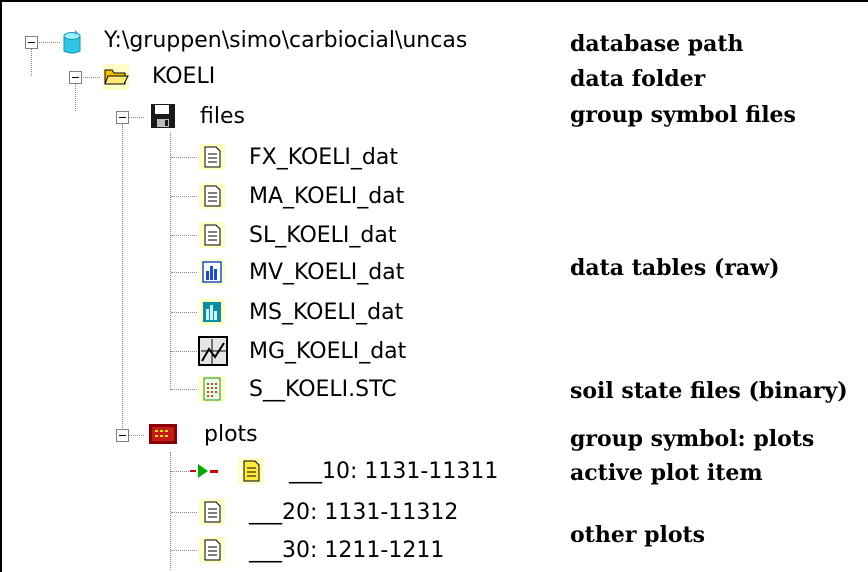  I want to click on database-icon, so click(72, 42).